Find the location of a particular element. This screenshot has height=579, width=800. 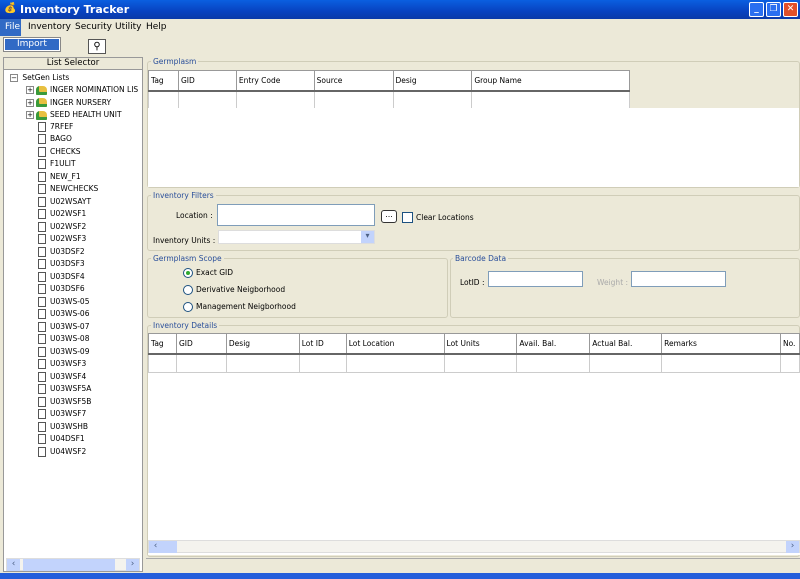

column-header: Entry Code is located at coordinates (275, 81).